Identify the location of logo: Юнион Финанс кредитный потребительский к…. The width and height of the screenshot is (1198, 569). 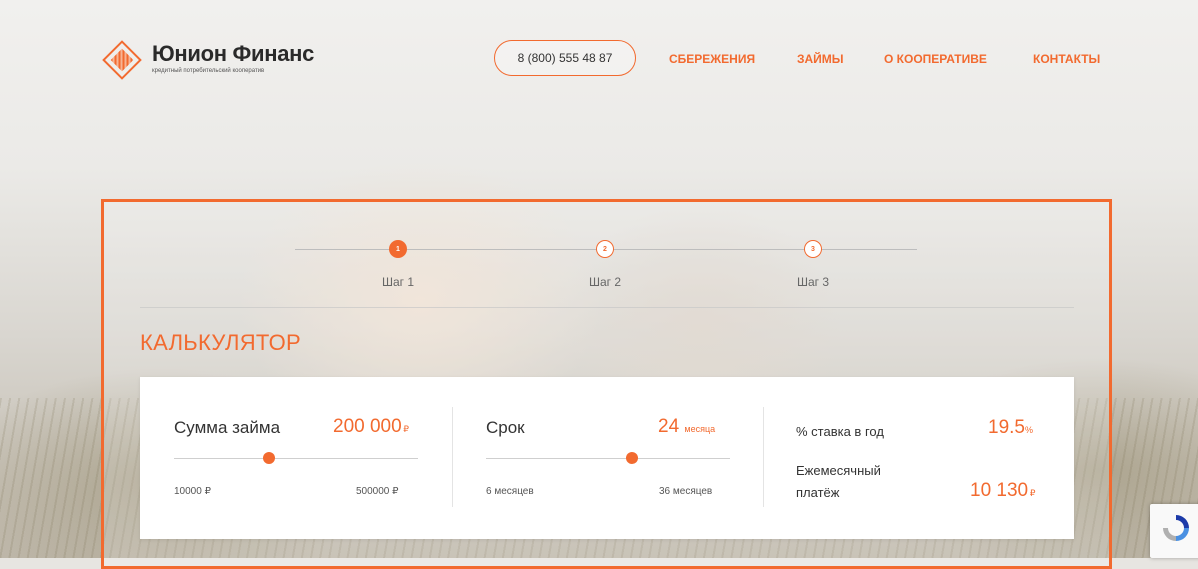
(207, 60).